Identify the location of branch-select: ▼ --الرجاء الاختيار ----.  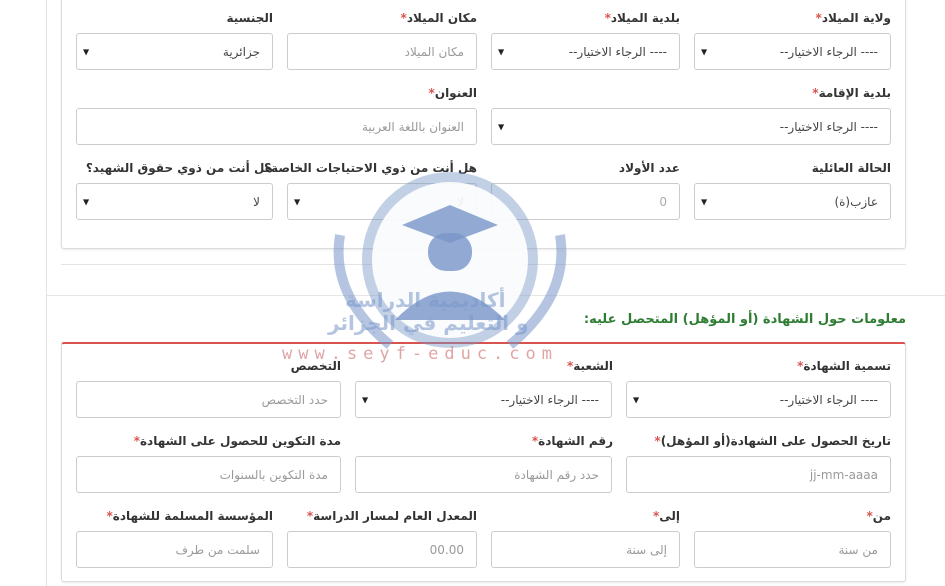
(483, 399).